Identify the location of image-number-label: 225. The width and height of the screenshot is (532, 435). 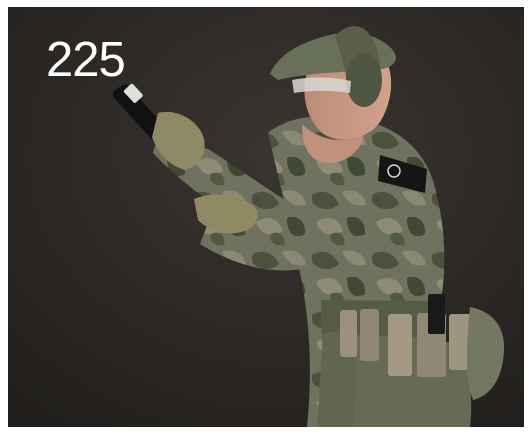
(86, 60).